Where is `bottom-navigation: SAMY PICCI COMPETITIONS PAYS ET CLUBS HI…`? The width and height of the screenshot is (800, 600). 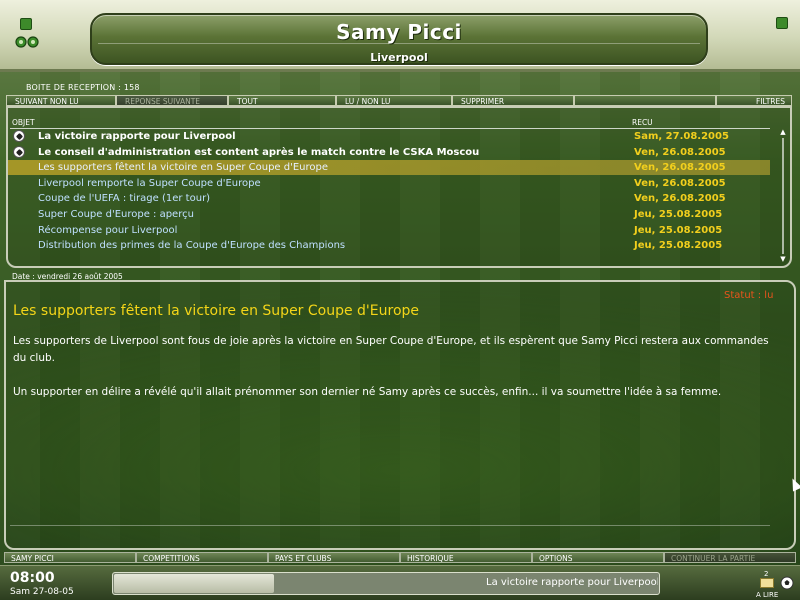
bottom-navigation: SAMY PICCI COMPETITIONS PAYS ET CLUBS HI… is located at coordinates (400, 558).